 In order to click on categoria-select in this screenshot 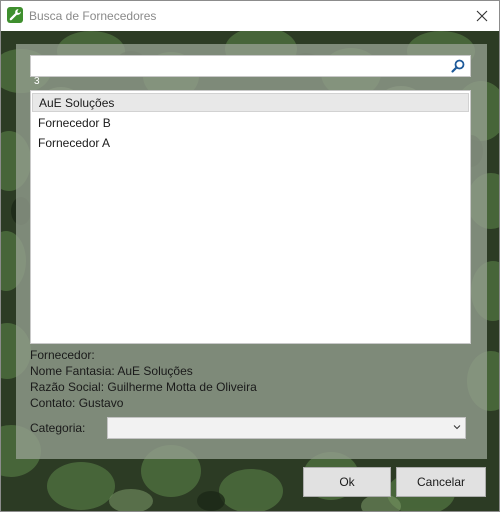, I will do `click(286, 428)`.